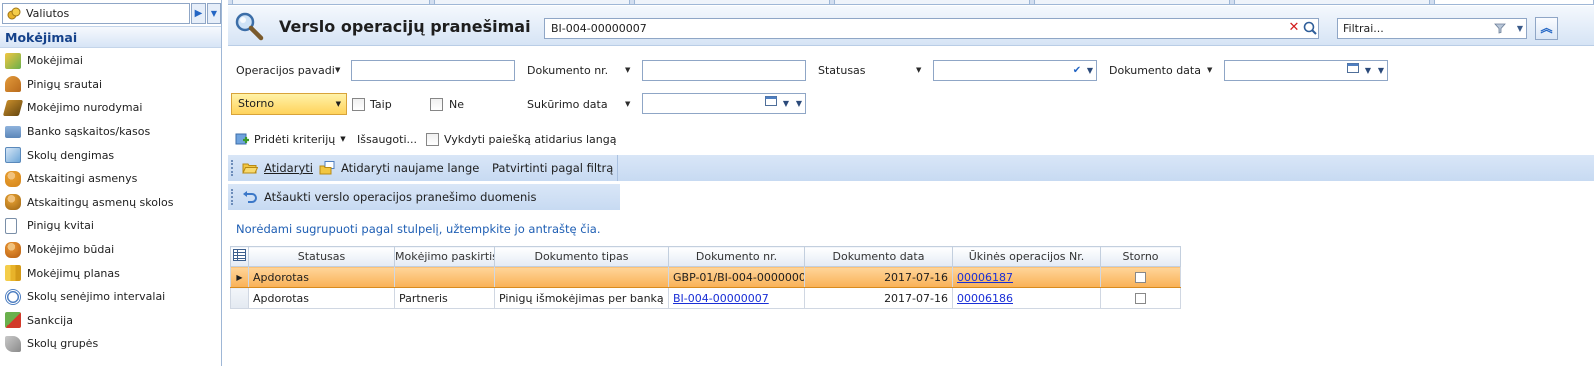 This screenshot has height=366, width=1594. I want to click on sidebar-item-debt-aging: Skolų senėjimo intervalai, so click(110, 297).